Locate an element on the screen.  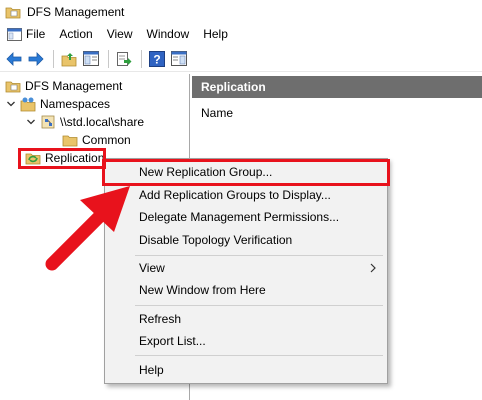
export-list-icon is located at coordinates (124, 58).